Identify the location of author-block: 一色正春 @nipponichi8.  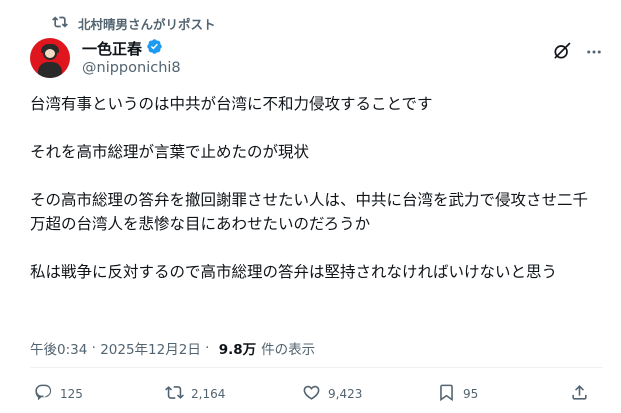
(131, 57).